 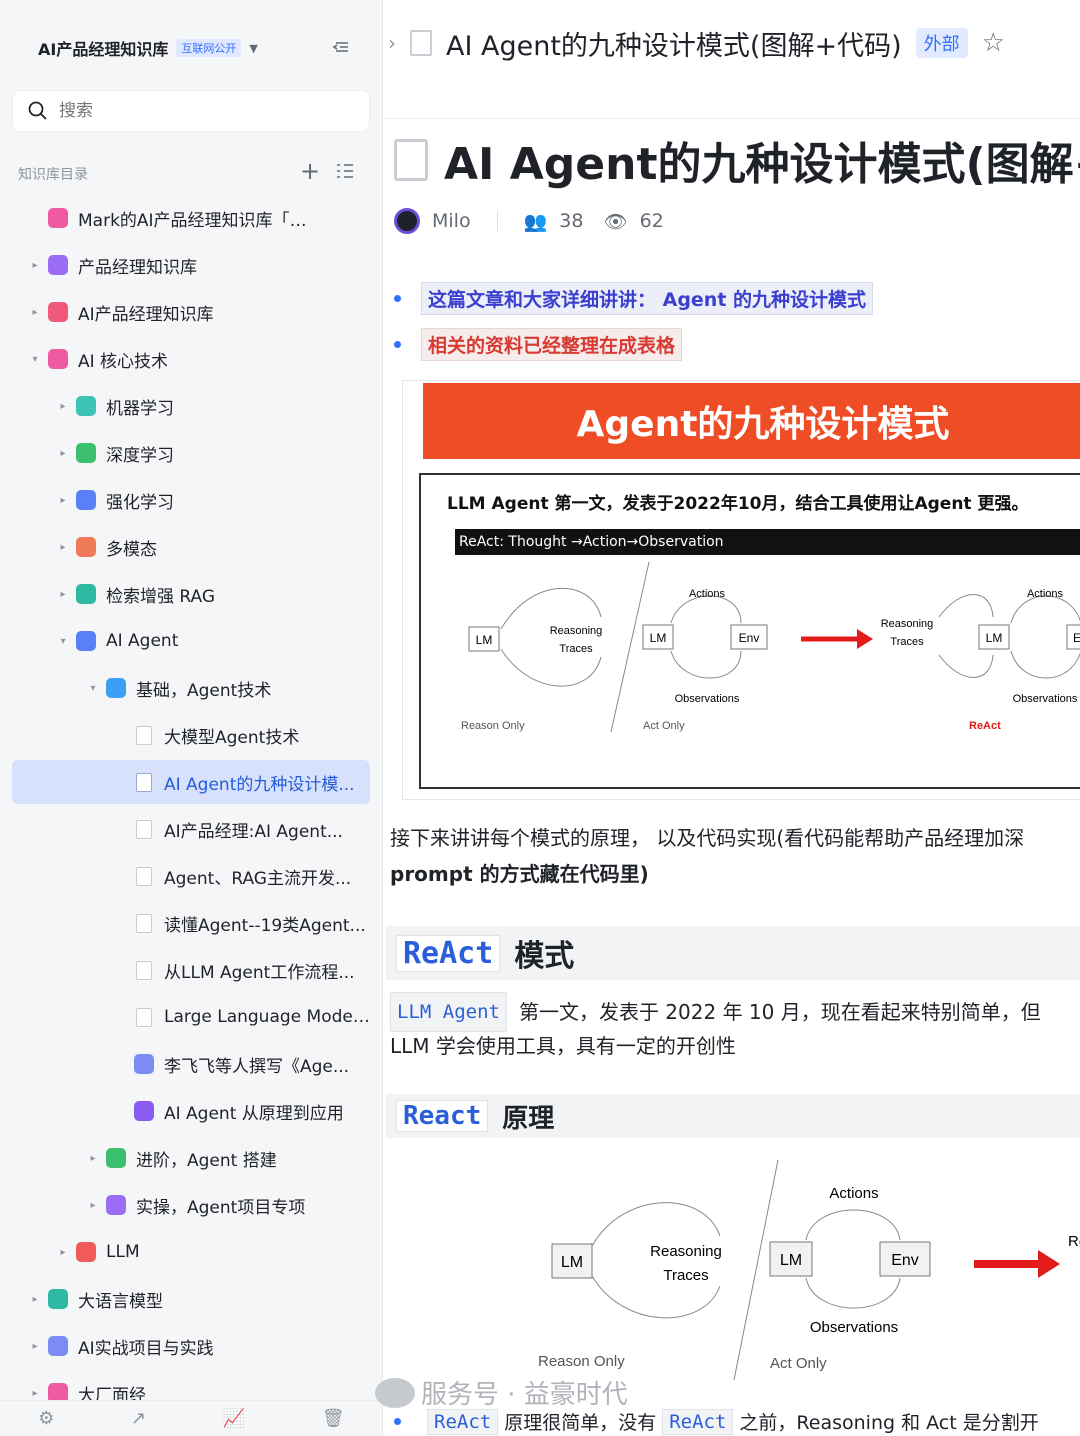 I want to click on external-badge: 外部, so click(x=941, y=43).